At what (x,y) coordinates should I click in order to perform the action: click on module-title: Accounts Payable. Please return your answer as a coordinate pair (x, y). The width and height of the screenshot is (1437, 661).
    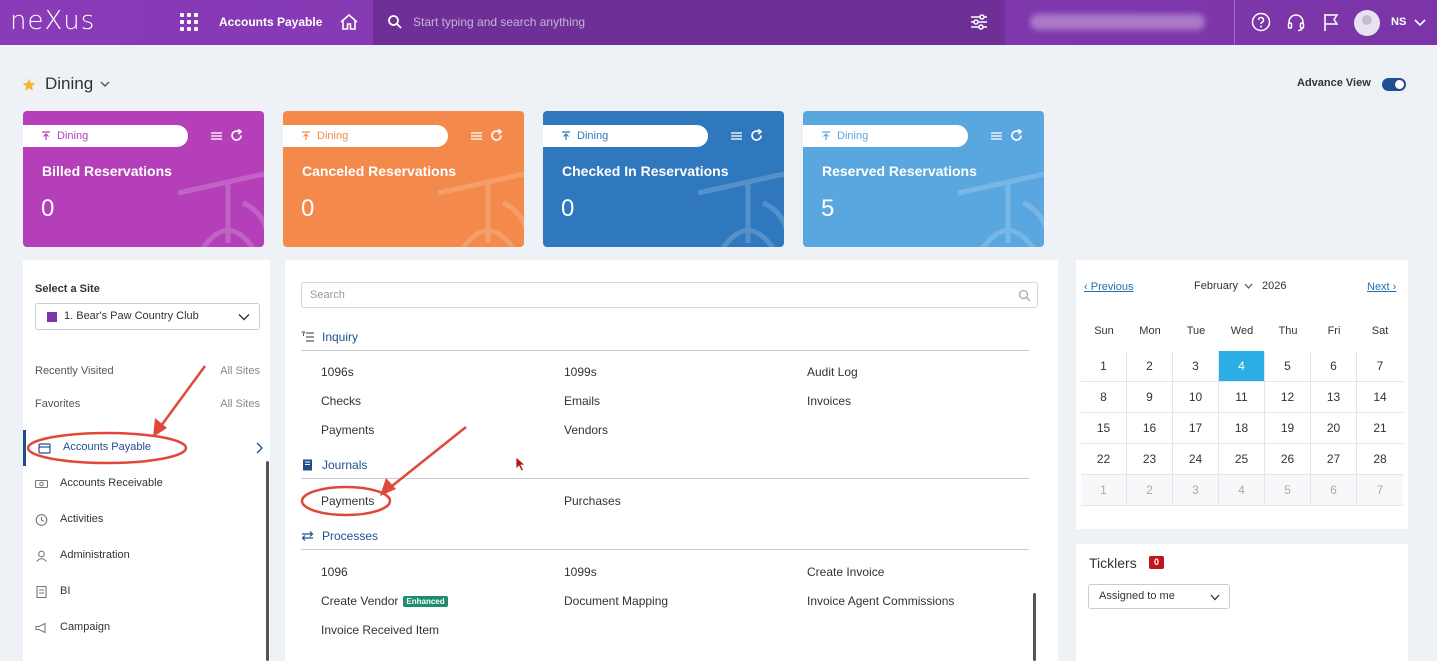
    Looking at the image, I should click on (270, 22).